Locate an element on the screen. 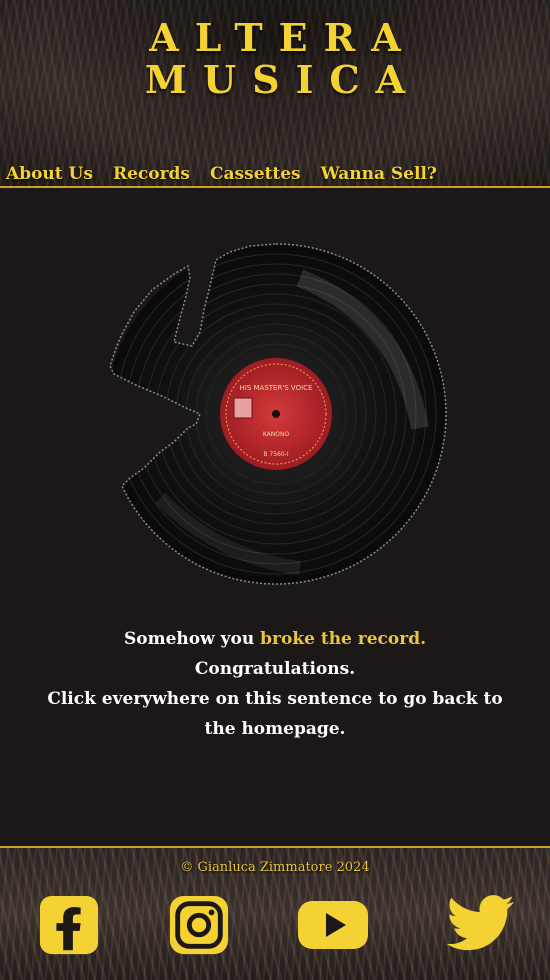  instagram-icon is located at coordinates (199, 925).